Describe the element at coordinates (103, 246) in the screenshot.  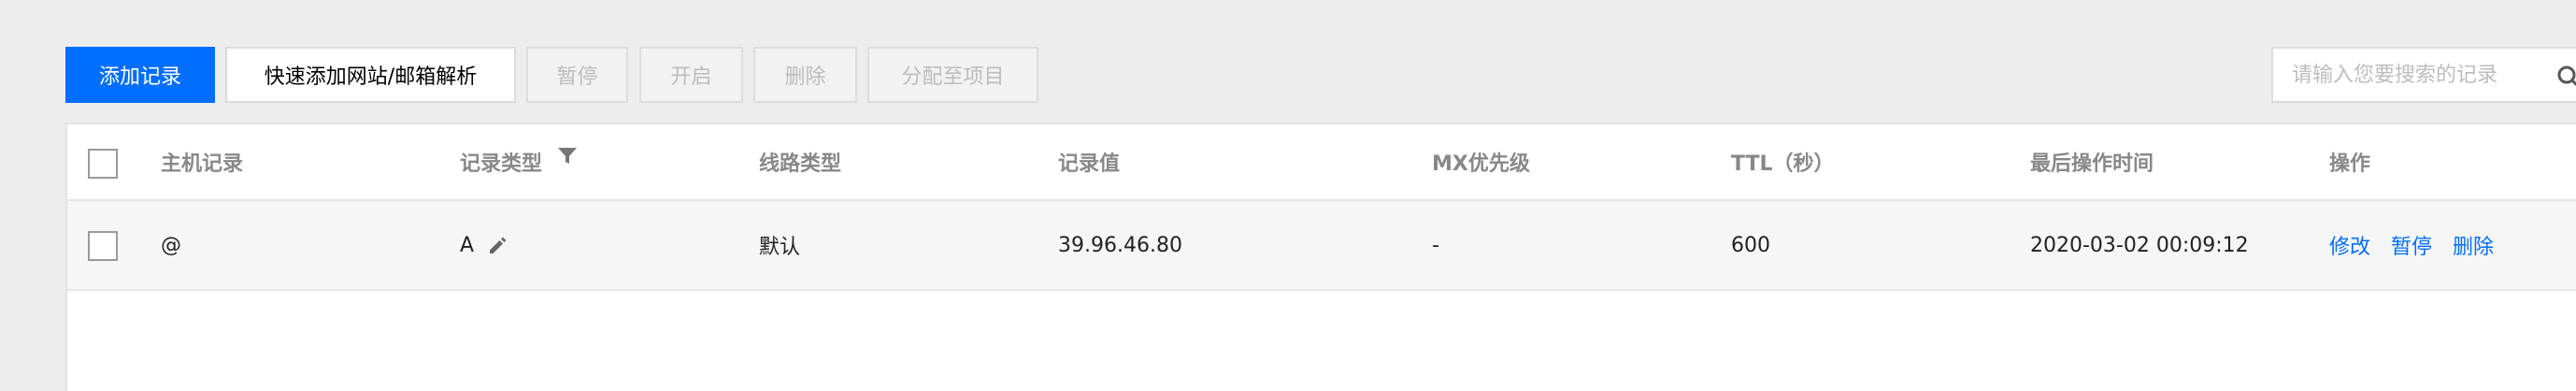
I see `row-checkbox` at that location.